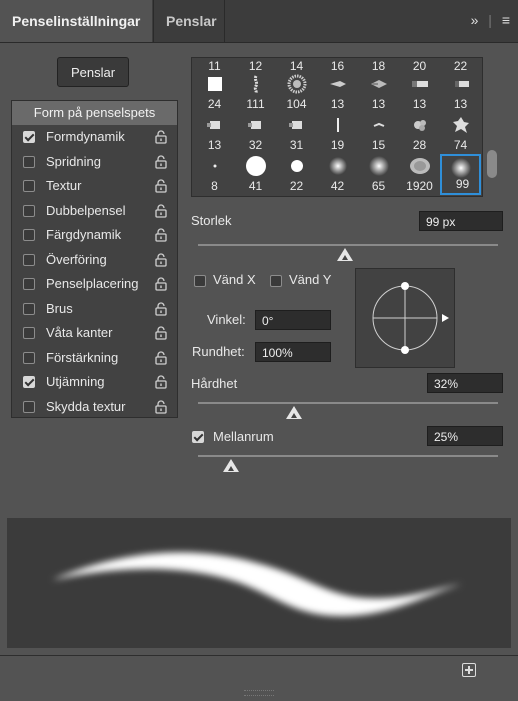 The width and height of the screenshot is (518, 701). Describe the element at coordinates (465, 383) in the screenshot. I see `hardness-input: 32%` at that location.